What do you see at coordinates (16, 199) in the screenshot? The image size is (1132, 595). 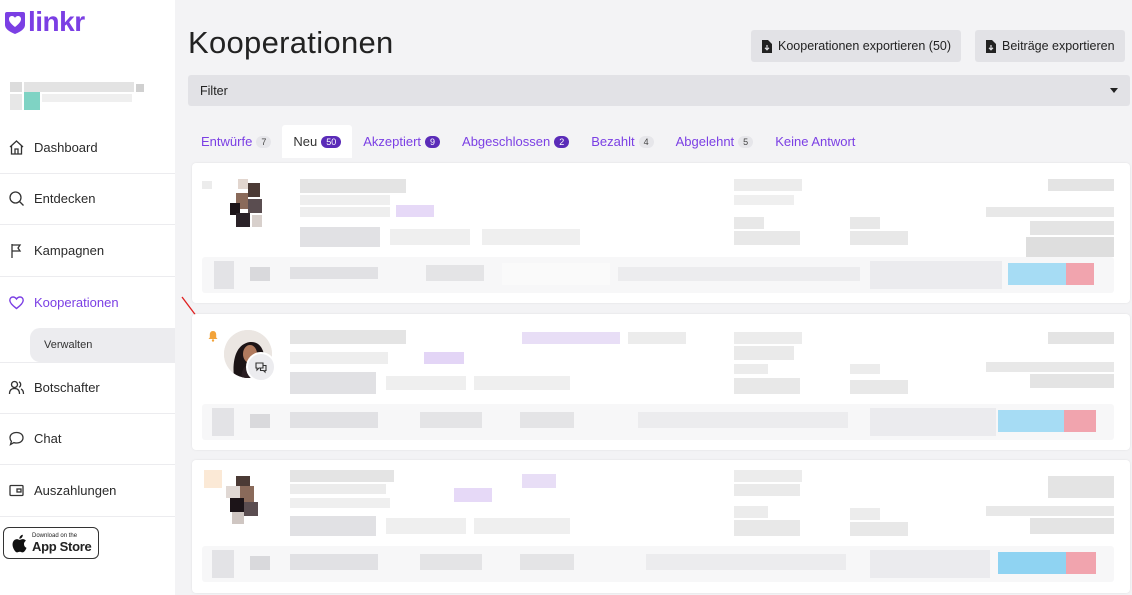 I see `search-icon` at bounding box center [16, 199].